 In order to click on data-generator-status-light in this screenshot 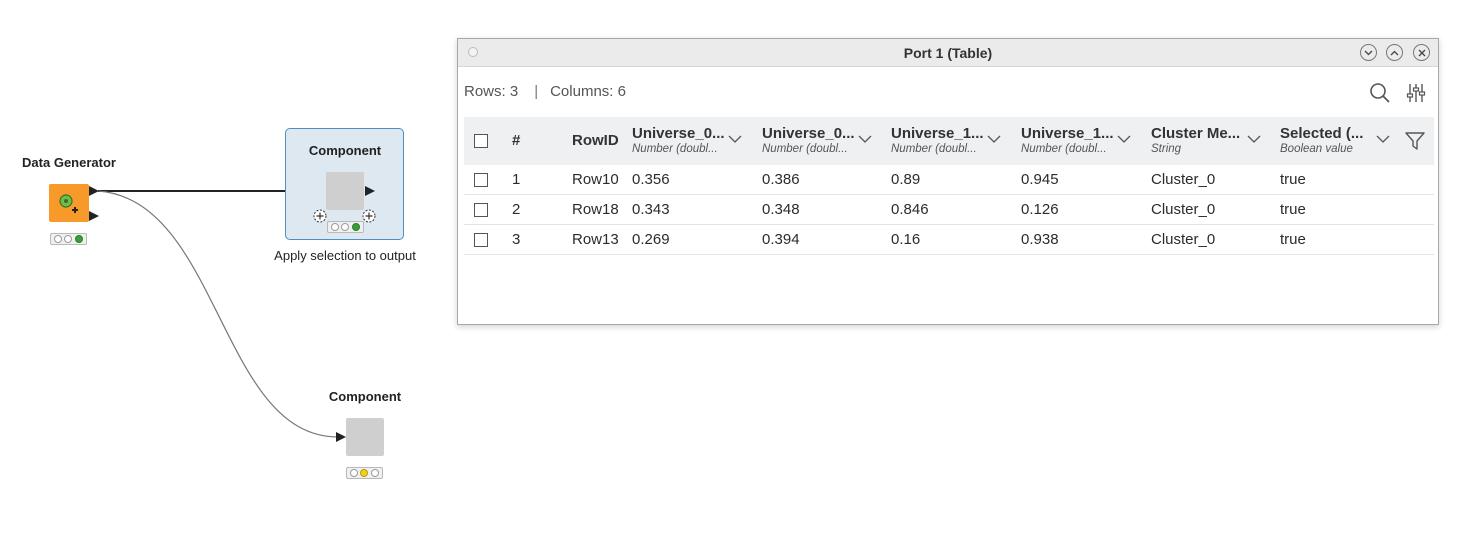, I will do `click(68, 239)`.